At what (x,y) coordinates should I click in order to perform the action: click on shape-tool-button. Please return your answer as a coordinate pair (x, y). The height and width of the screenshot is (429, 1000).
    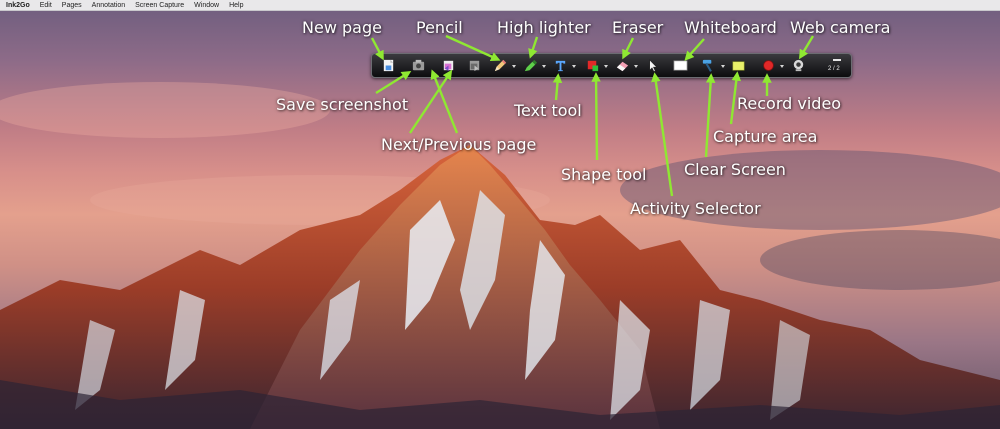
    Looking at the image, I should click on (592, 65).